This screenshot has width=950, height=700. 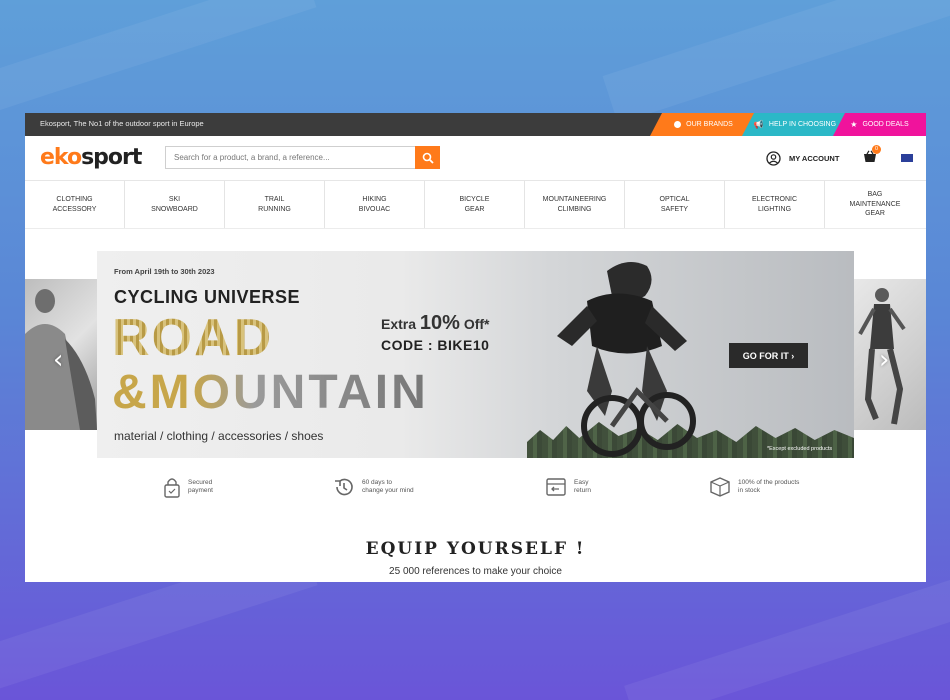 What do you see at coordinates (875, 204) in the screenshot?
I see `nav-item-bag: BAG MAINTENANCE GEAR` at bounding box center [875, 204].